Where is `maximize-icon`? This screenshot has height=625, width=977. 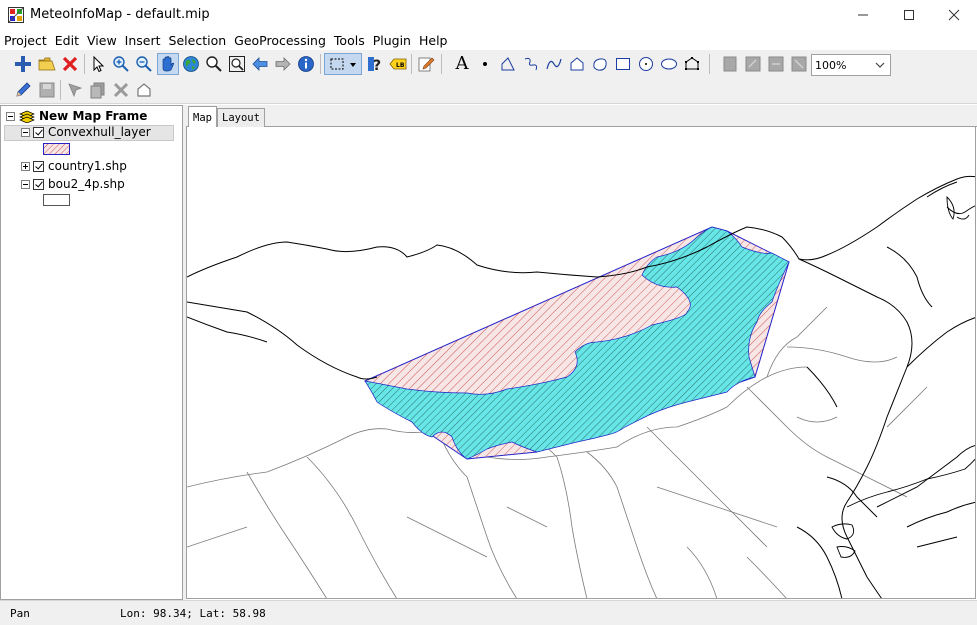 maximize-icon is located at coordinates (909, 15).